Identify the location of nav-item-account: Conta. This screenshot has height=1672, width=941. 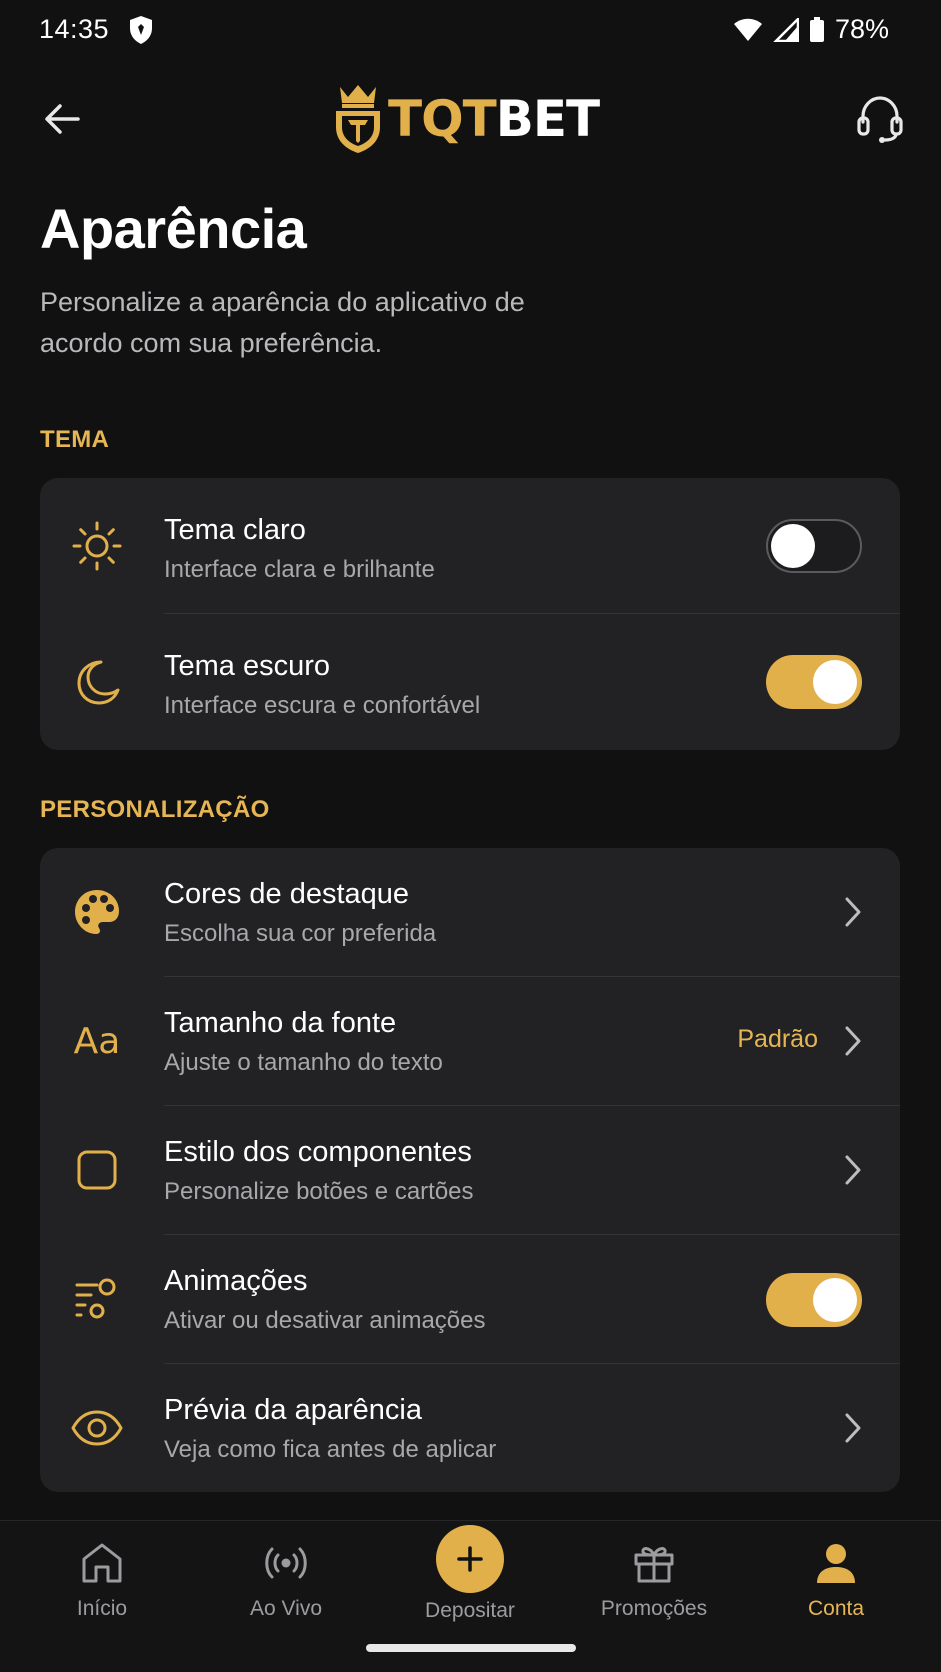
(836, 1589).